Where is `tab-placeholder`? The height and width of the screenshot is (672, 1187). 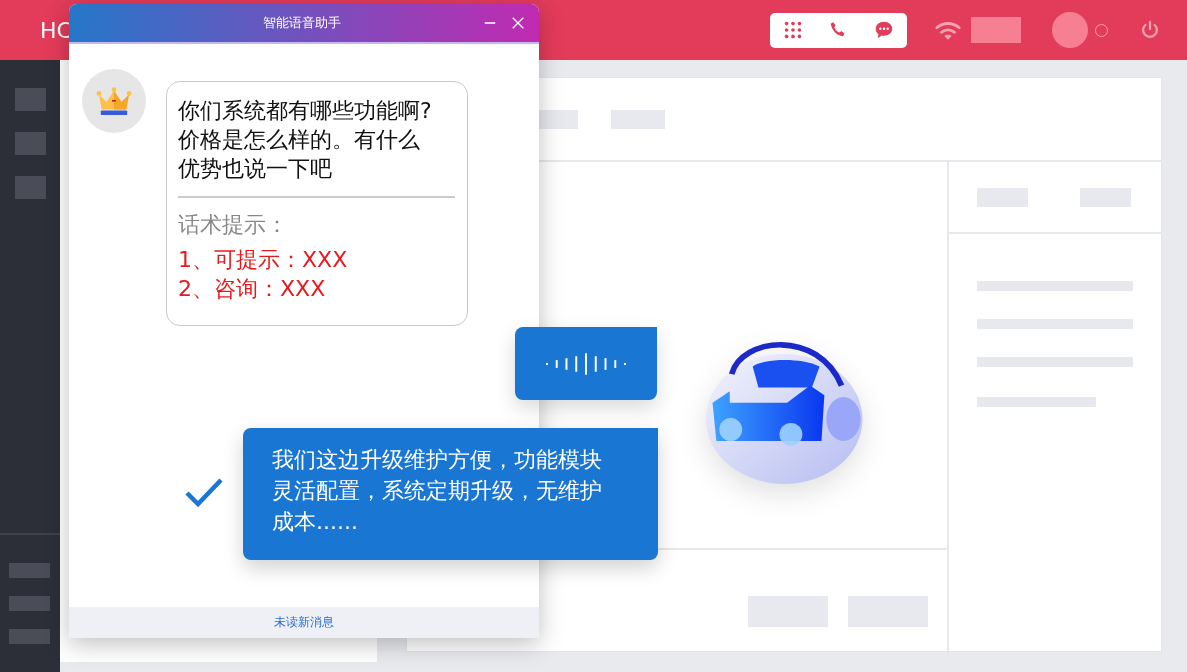 tab-placeholder is located at coordinates (558, 119).